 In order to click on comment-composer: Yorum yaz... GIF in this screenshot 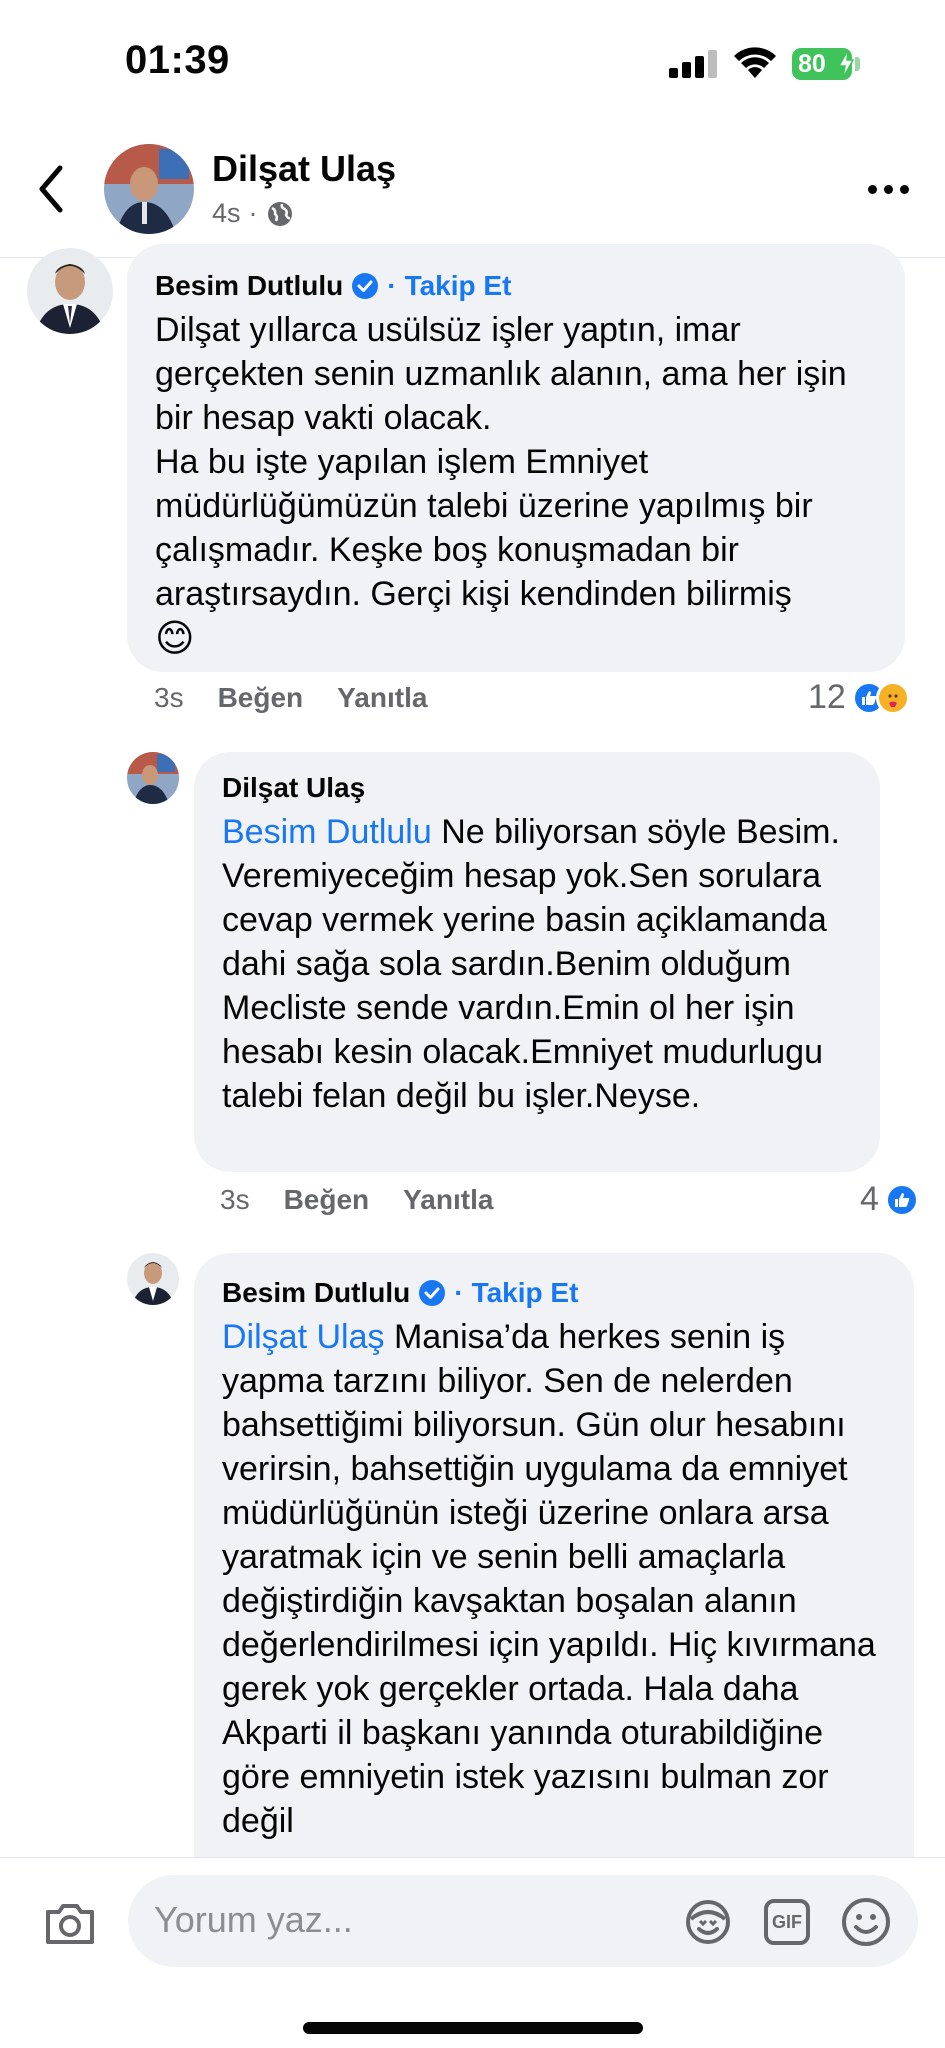, I will do `click(472, 1952)`.